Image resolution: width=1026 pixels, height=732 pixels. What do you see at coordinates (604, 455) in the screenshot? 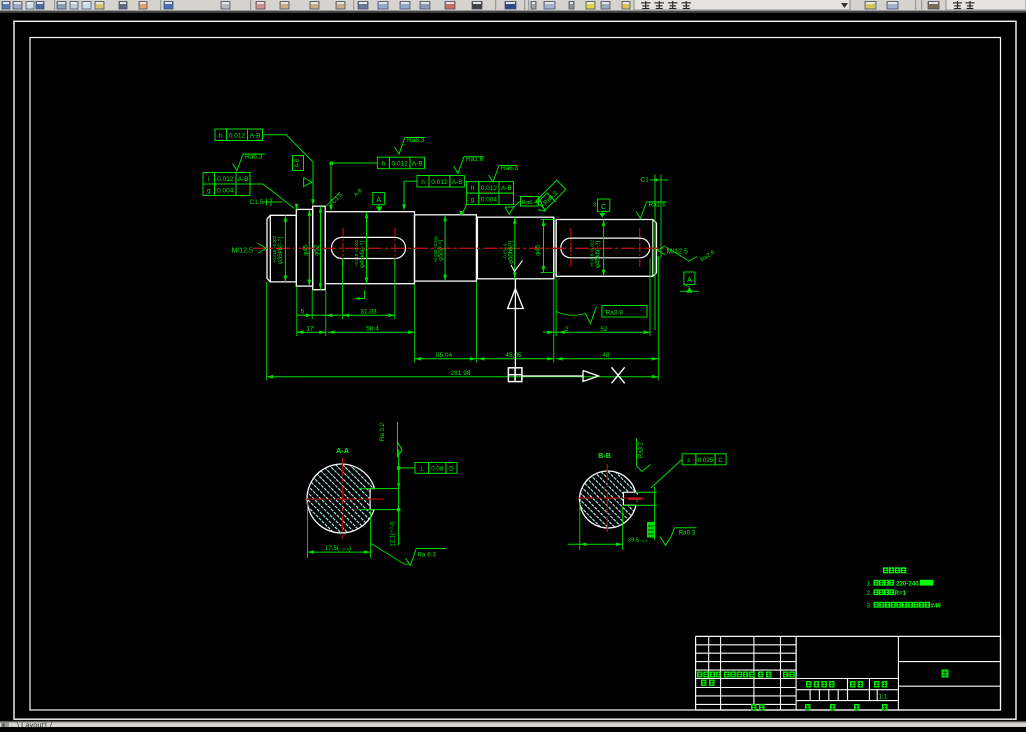
I see `svg-text: B-B` at bounding box center [604, 455].